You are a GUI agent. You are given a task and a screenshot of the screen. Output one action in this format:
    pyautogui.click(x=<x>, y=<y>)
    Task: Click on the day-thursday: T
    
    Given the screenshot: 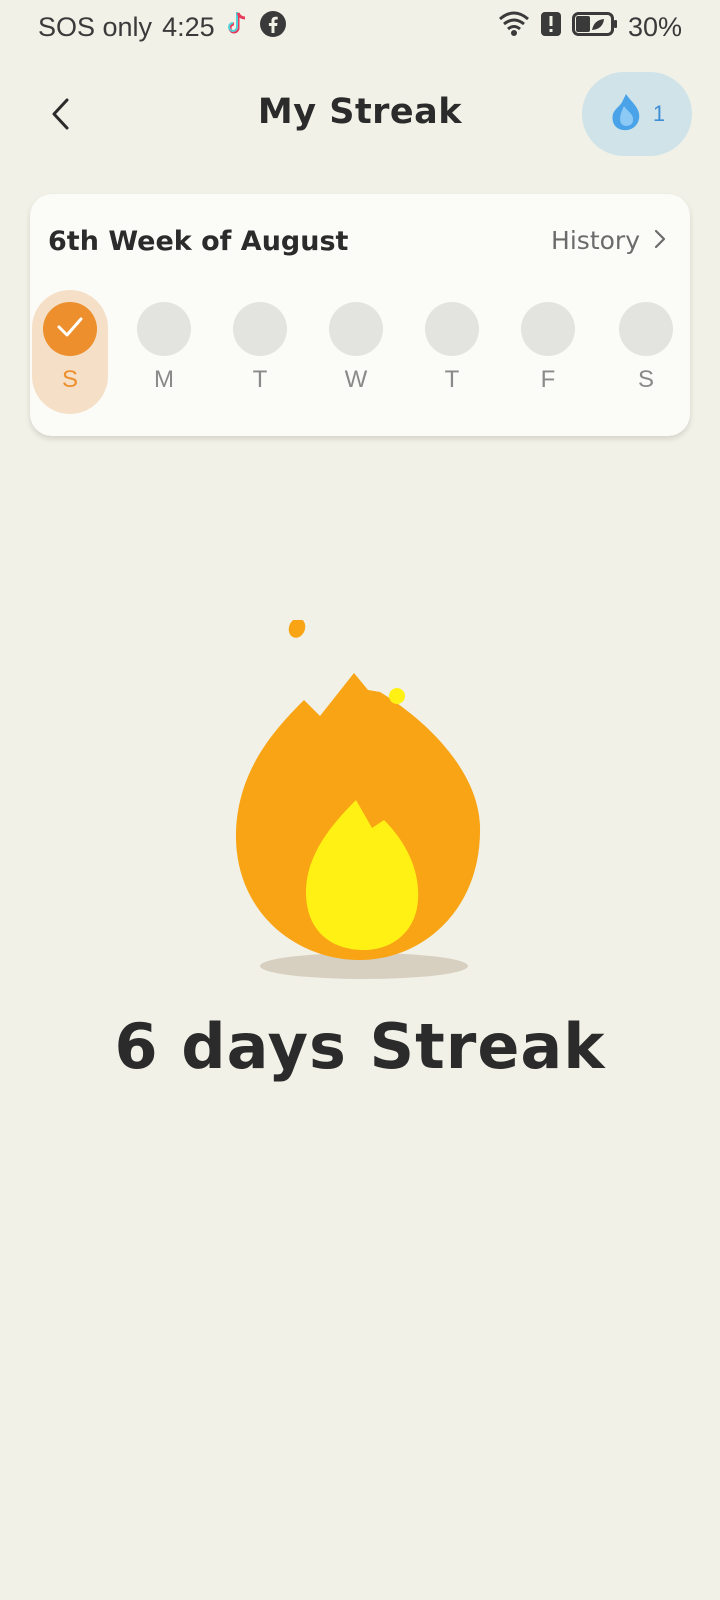 What is the action you would take?
    pyautogui.click(x=452, y=352)
    